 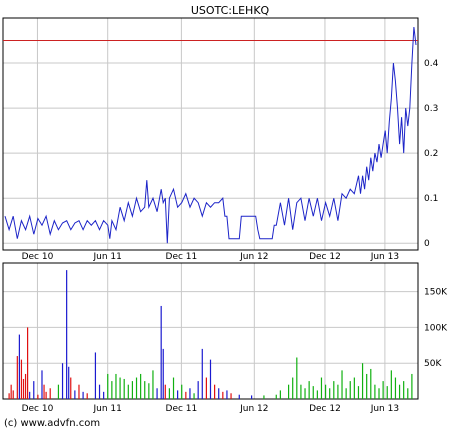 I want to click on volume-x-tick-label: Jun 13, so click(x=384, y=409).